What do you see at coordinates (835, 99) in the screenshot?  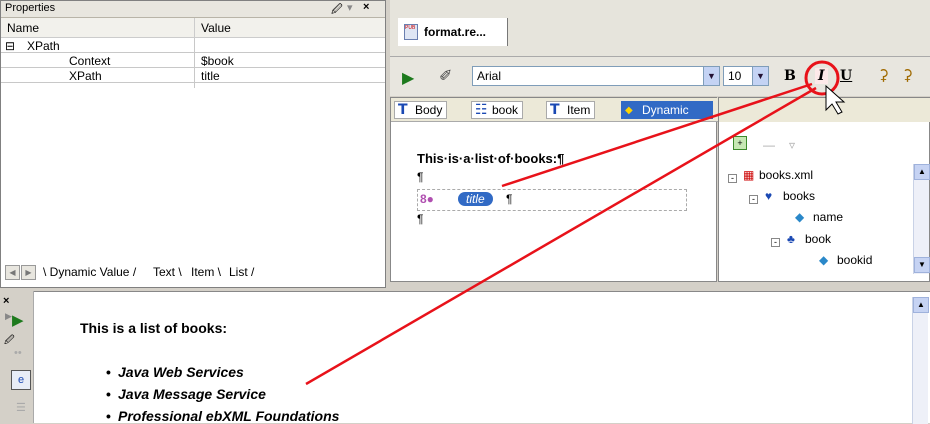 I see `cursor-icon` at bounding box center [835, 99].